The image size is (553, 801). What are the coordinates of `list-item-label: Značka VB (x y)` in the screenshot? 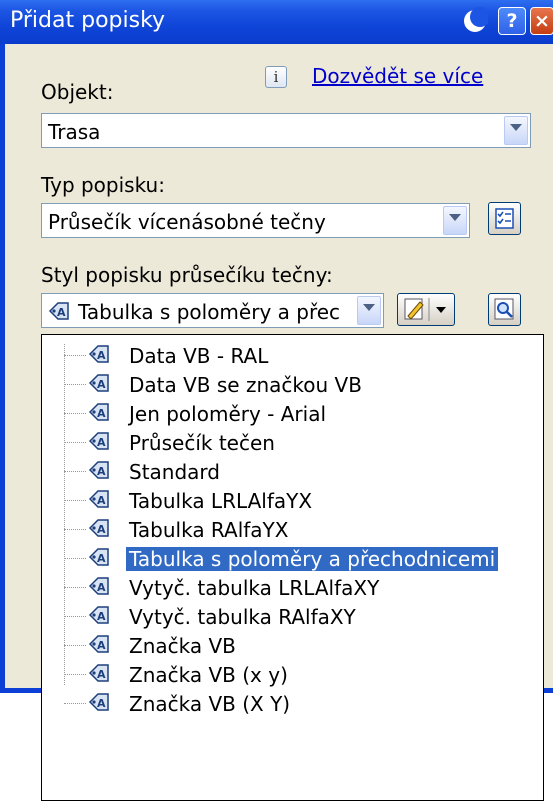 It's located at (208, 675).